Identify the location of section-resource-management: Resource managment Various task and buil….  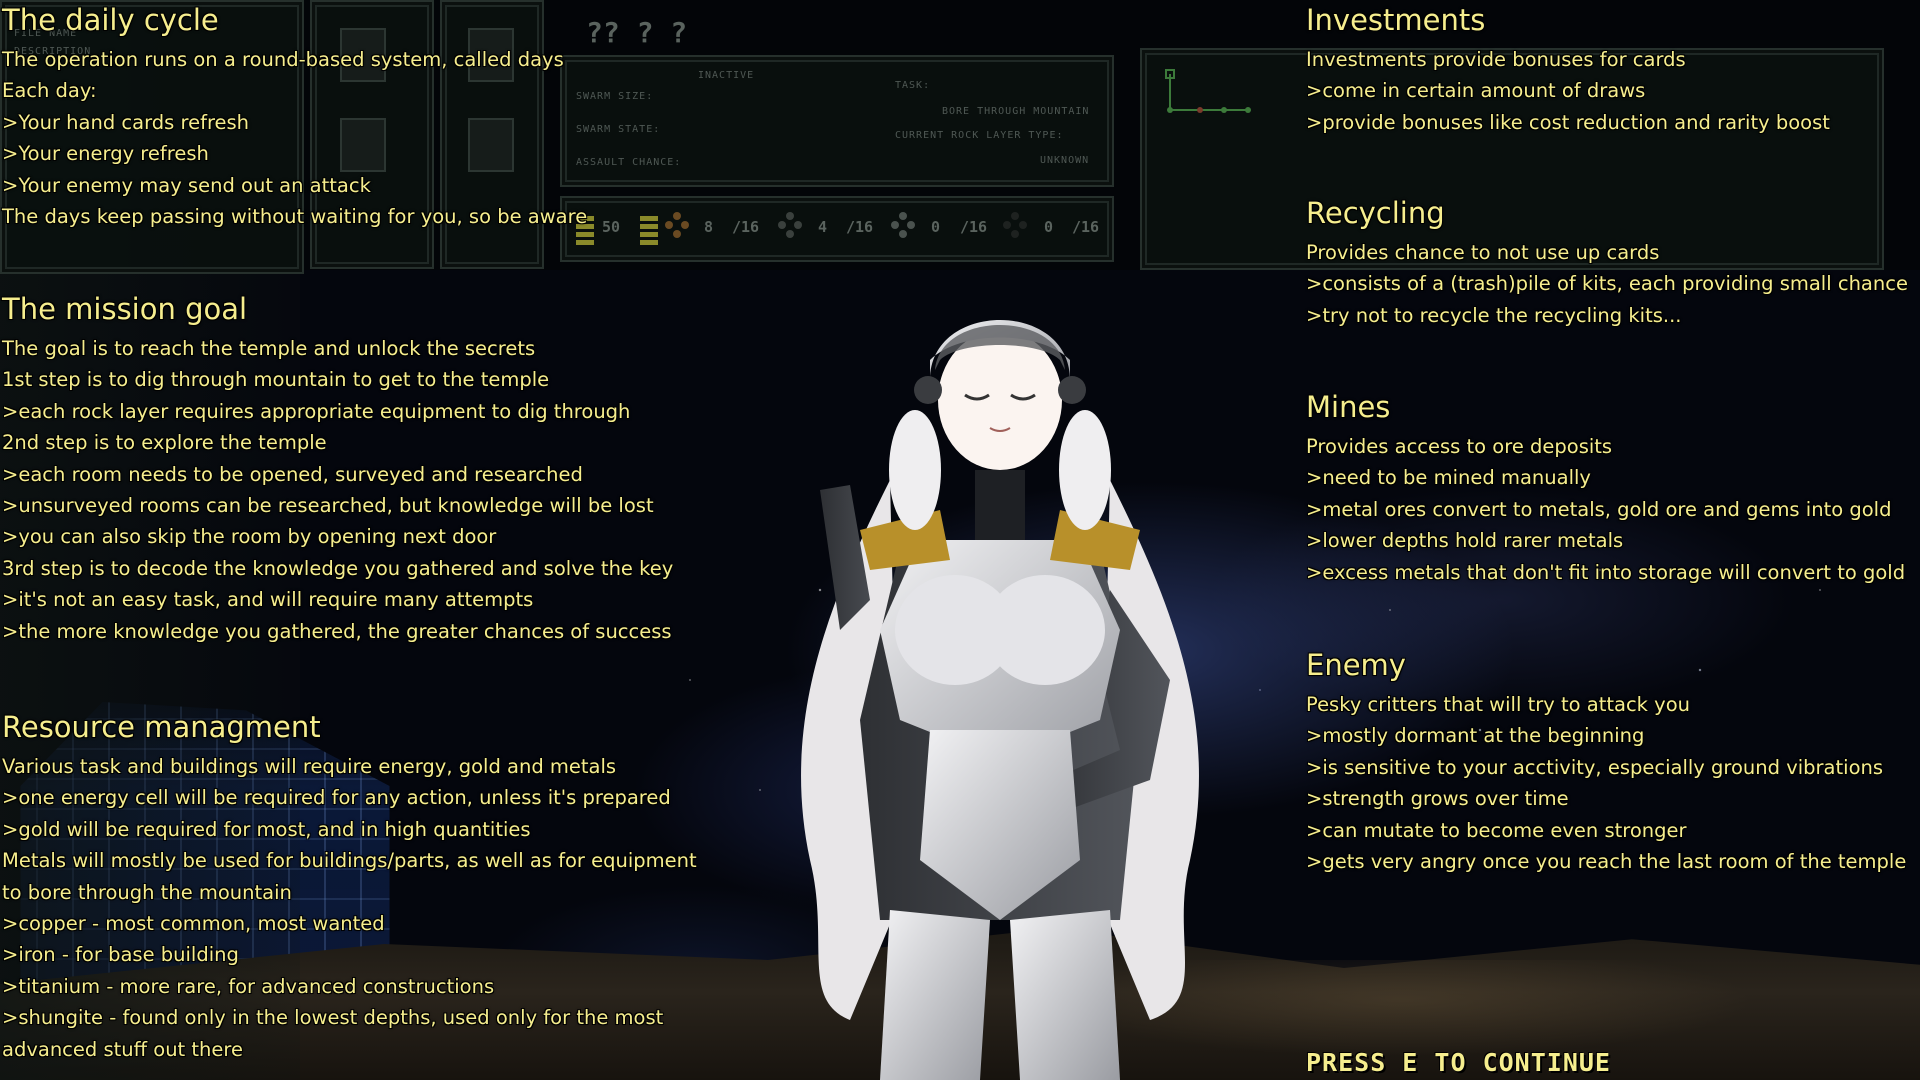
(349, 886).